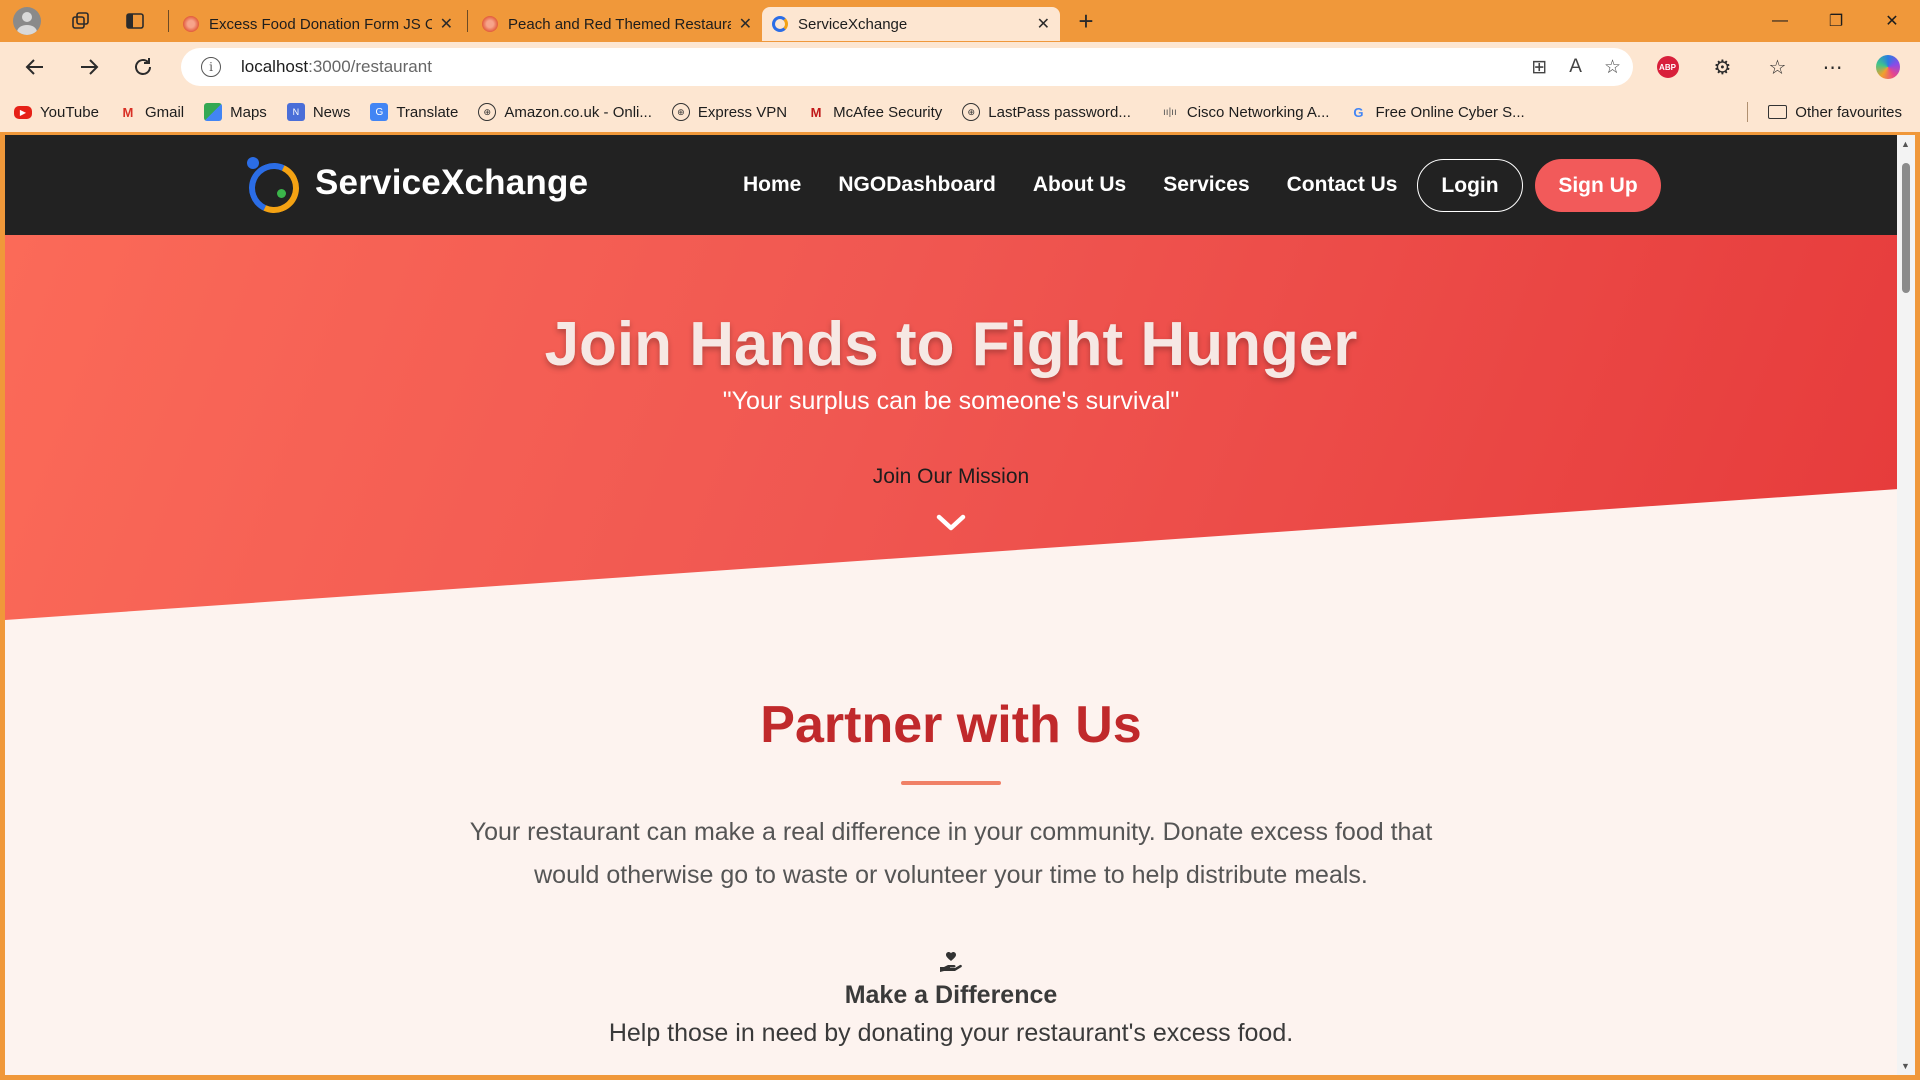 Image resolution: width=1920 pixels, height=1080 pixels. What do you see at coordinates (951, 962) in the screenshot?
I see `hand-holding-heart-icon` at bounding box center [951, 962].